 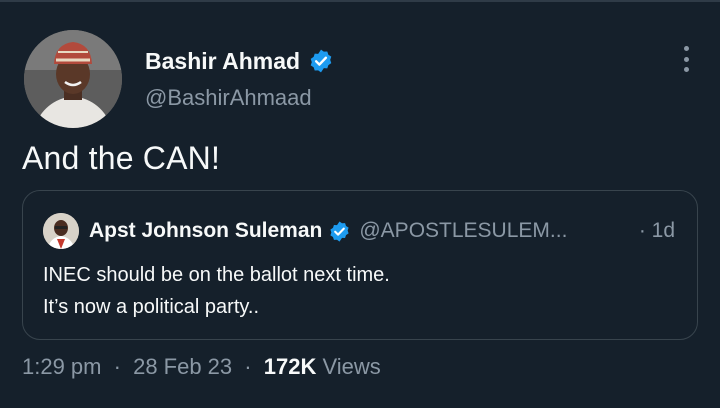 I want to click on author-handle: @BashirAhmaad, so click(x=228, y=98).